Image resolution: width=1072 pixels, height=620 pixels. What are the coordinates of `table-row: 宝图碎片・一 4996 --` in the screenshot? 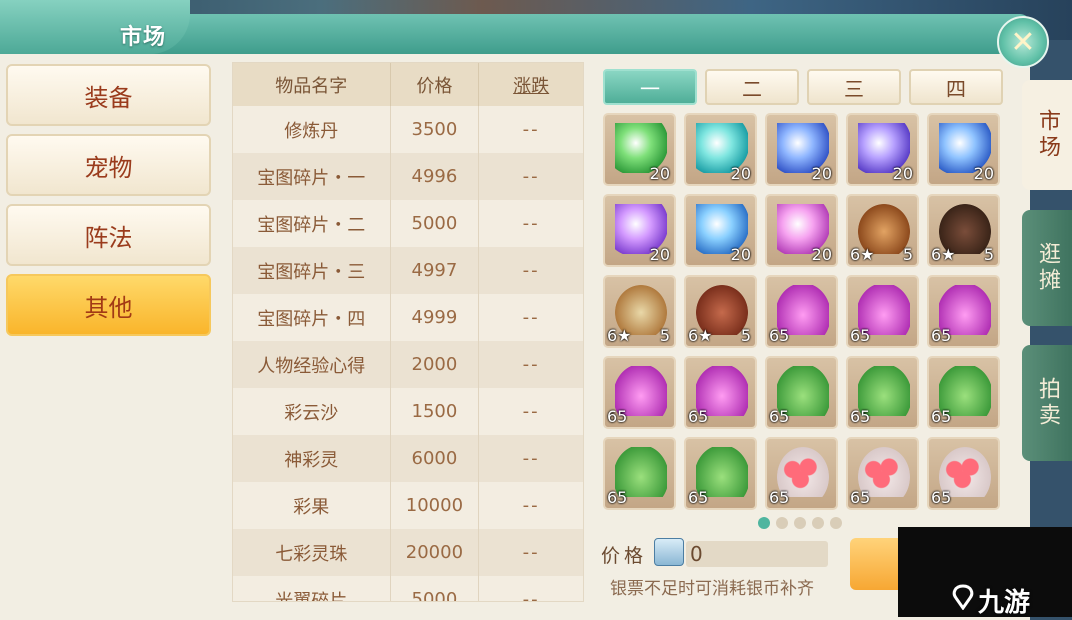 It's located at (408, 176).